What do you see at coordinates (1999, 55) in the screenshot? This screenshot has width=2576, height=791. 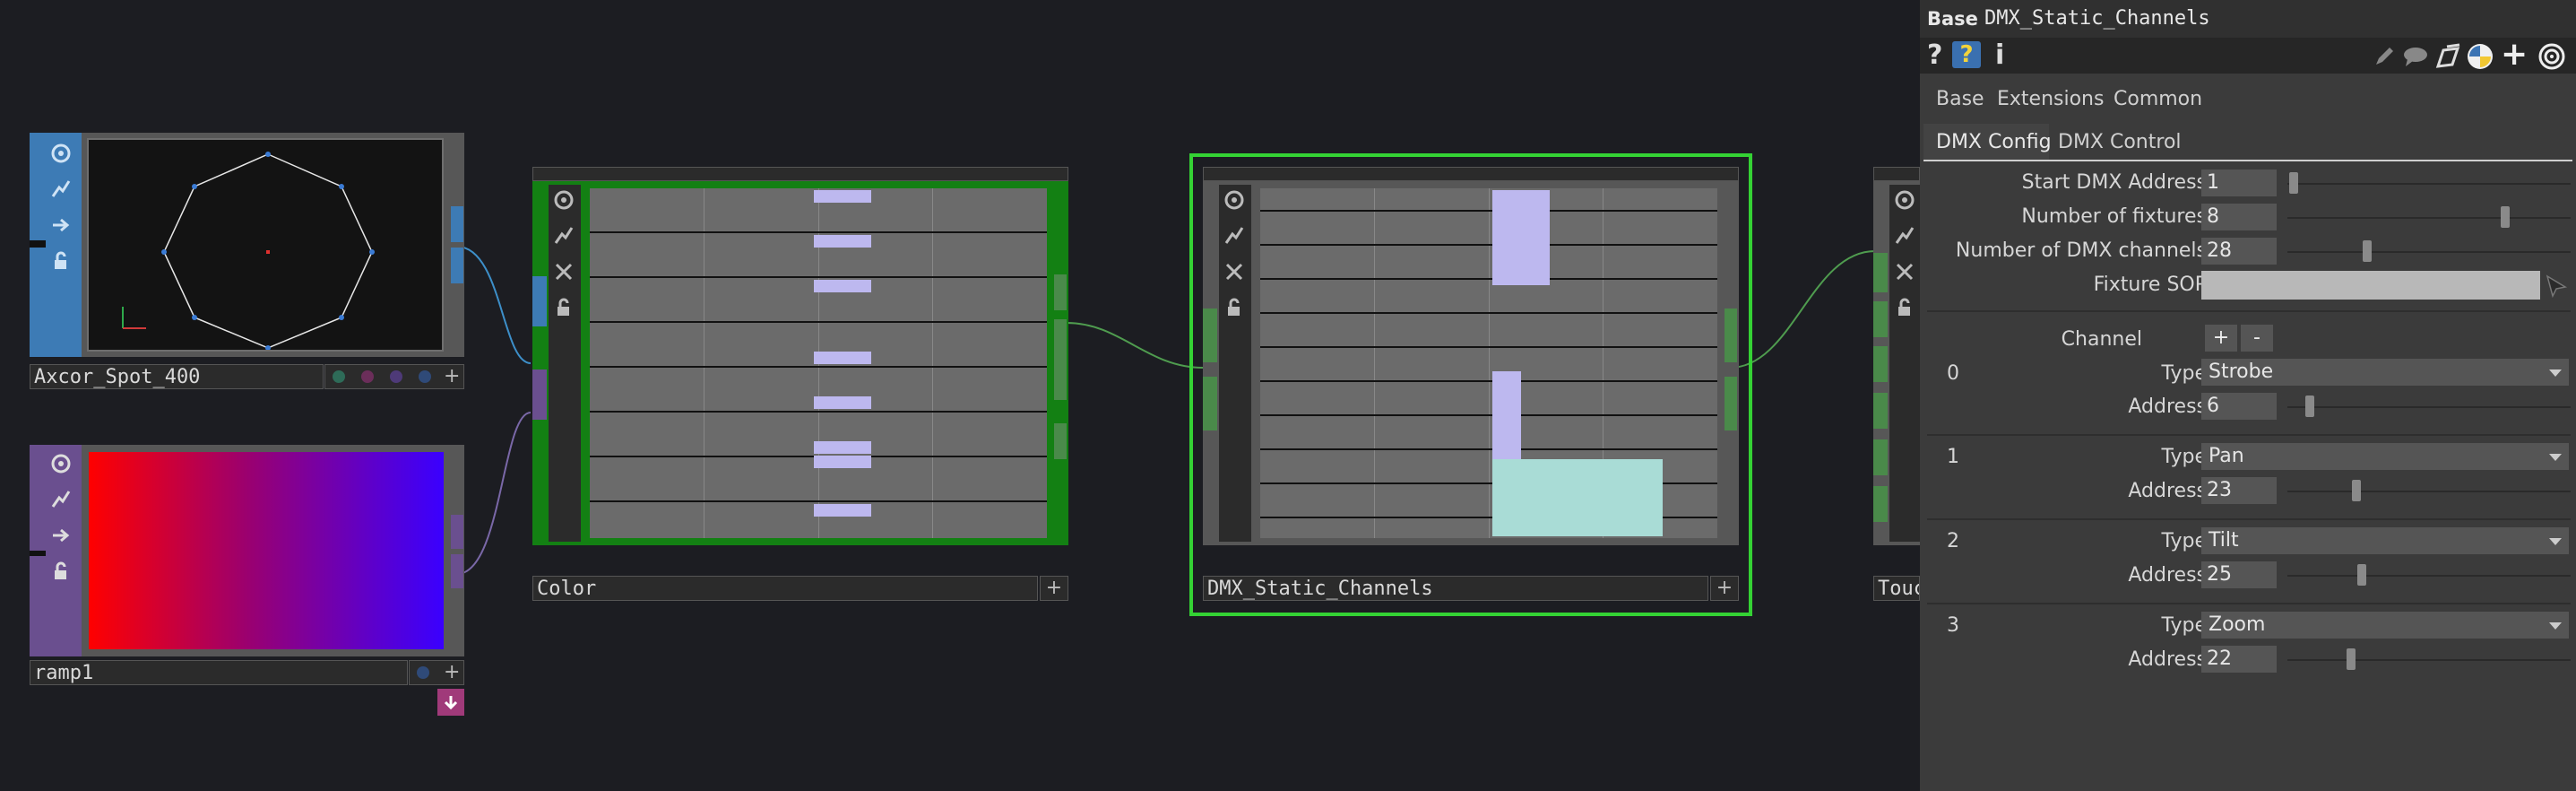 I see `info-icon: i` at bounding box center [1999, 55].